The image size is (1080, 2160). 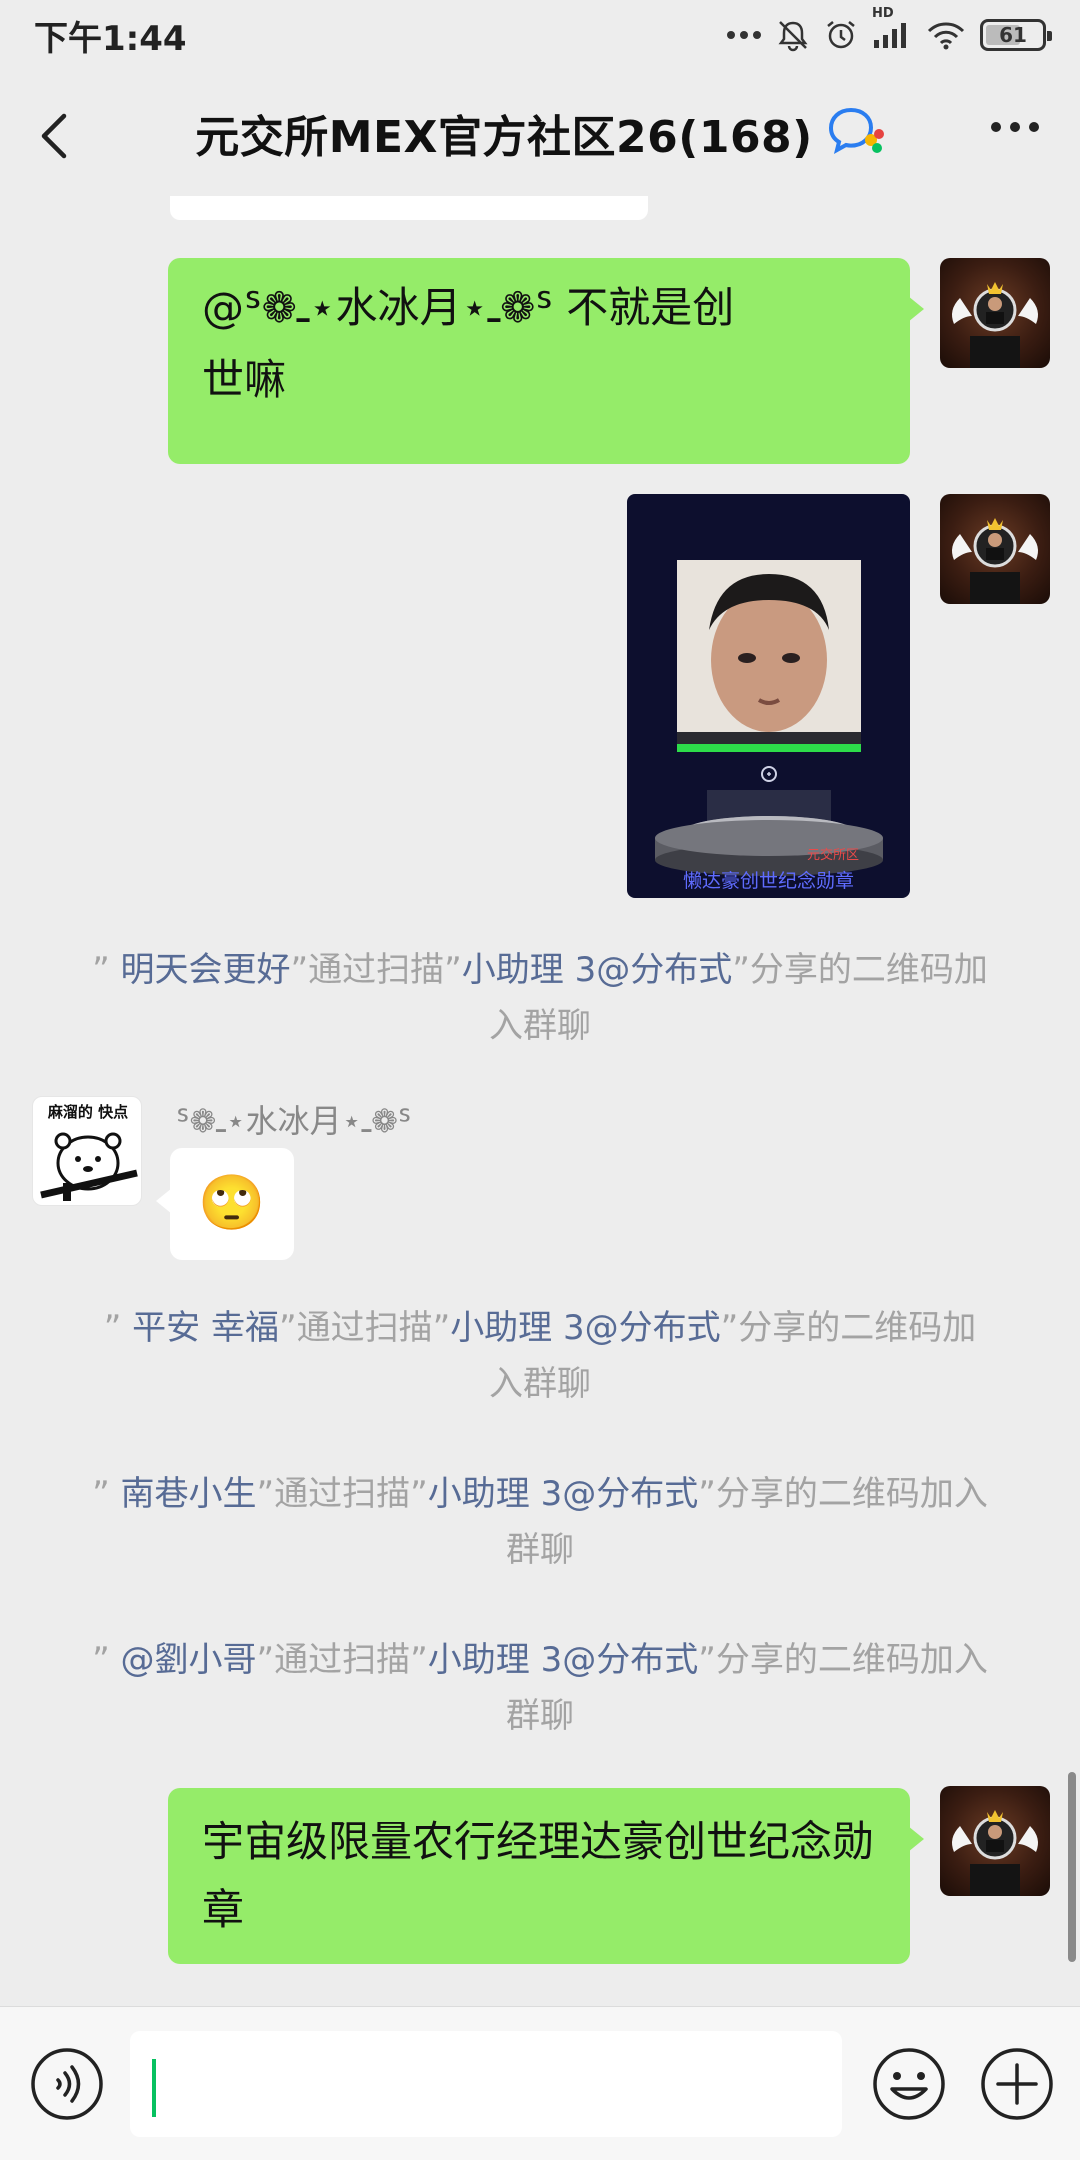 What do you see at coordinates (294, 1121) in the screenshot?
I see `sender-name: ᔆ❁ـ⋆水冰月⋆ـ❁ᔆ` at bounding box center [294, 1121].